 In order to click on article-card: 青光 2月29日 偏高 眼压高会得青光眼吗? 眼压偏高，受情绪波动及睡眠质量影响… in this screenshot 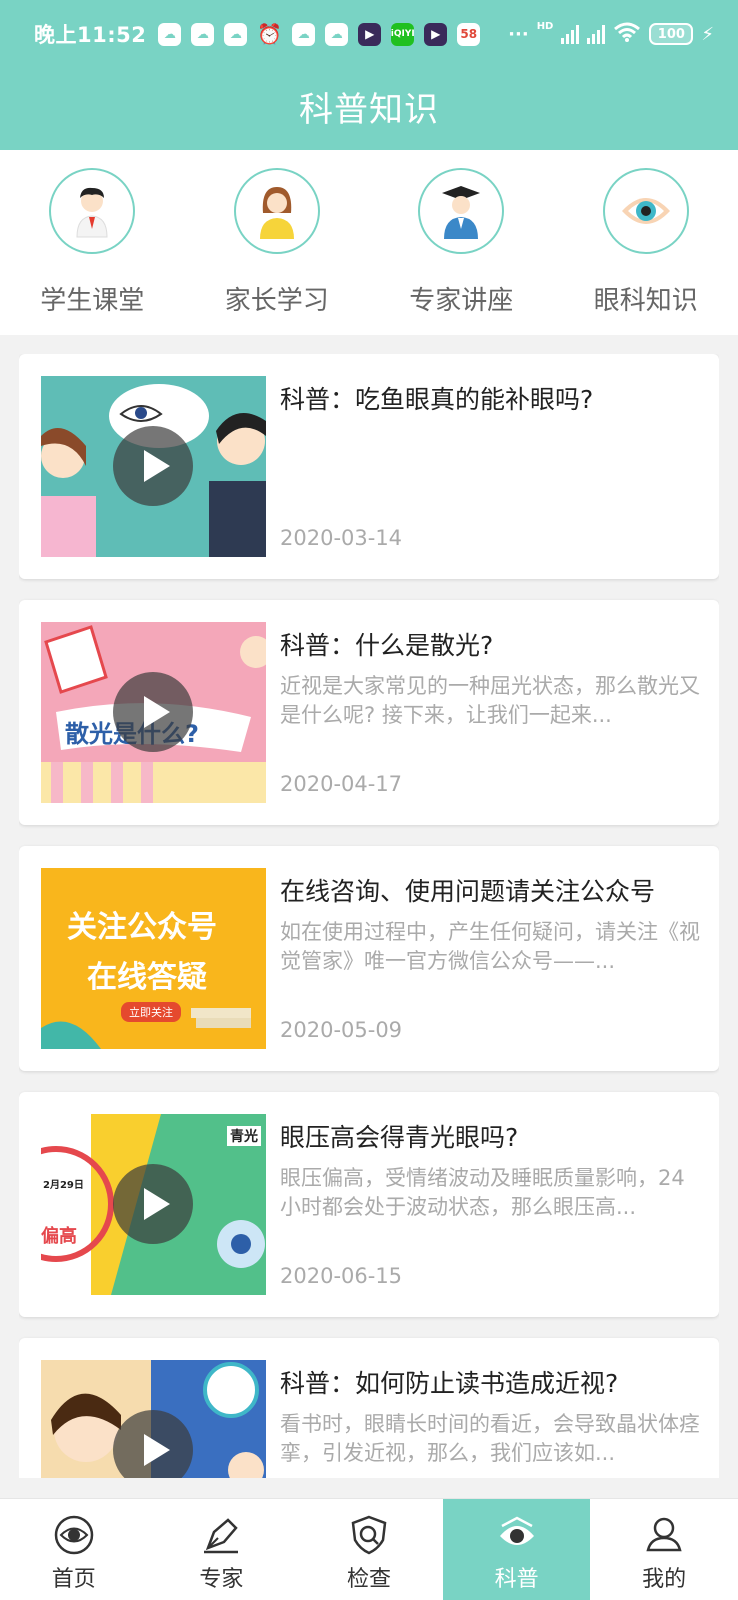, I will do `click(369, 1204)`.